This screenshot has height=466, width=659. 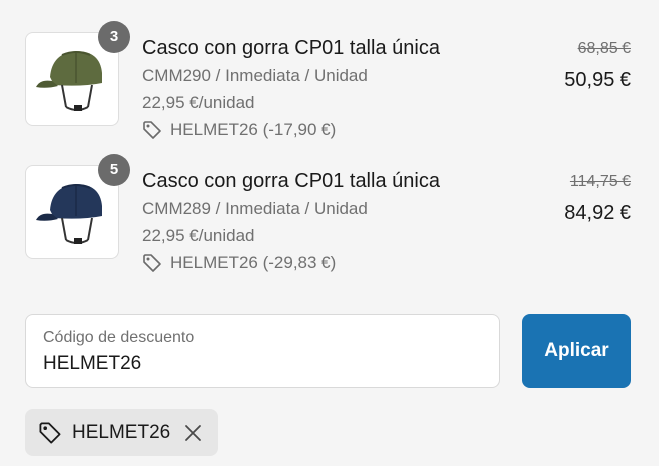 What do you see at coordinates (255, 75) in the screenshot?
I see `item-meta: CMM290 / Inmediata / Unidad` at bounding box center [255, 75].